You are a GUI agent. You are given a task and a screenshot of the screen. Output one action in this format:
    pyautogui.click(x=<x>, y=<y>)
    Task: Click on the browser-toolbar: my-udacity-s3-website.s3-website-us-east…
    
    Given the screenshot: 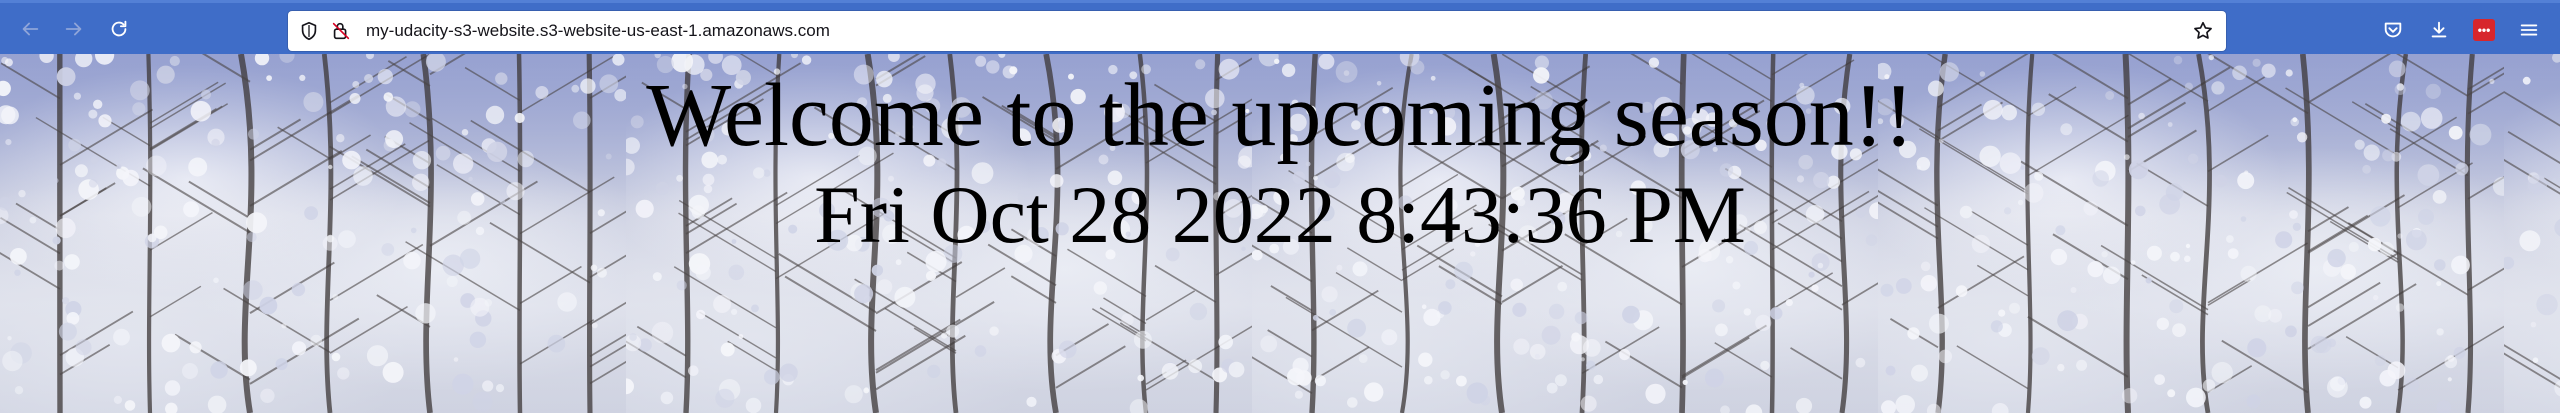 What is the action you would take?
    pyautogui.click(x=1280, y=27)
    